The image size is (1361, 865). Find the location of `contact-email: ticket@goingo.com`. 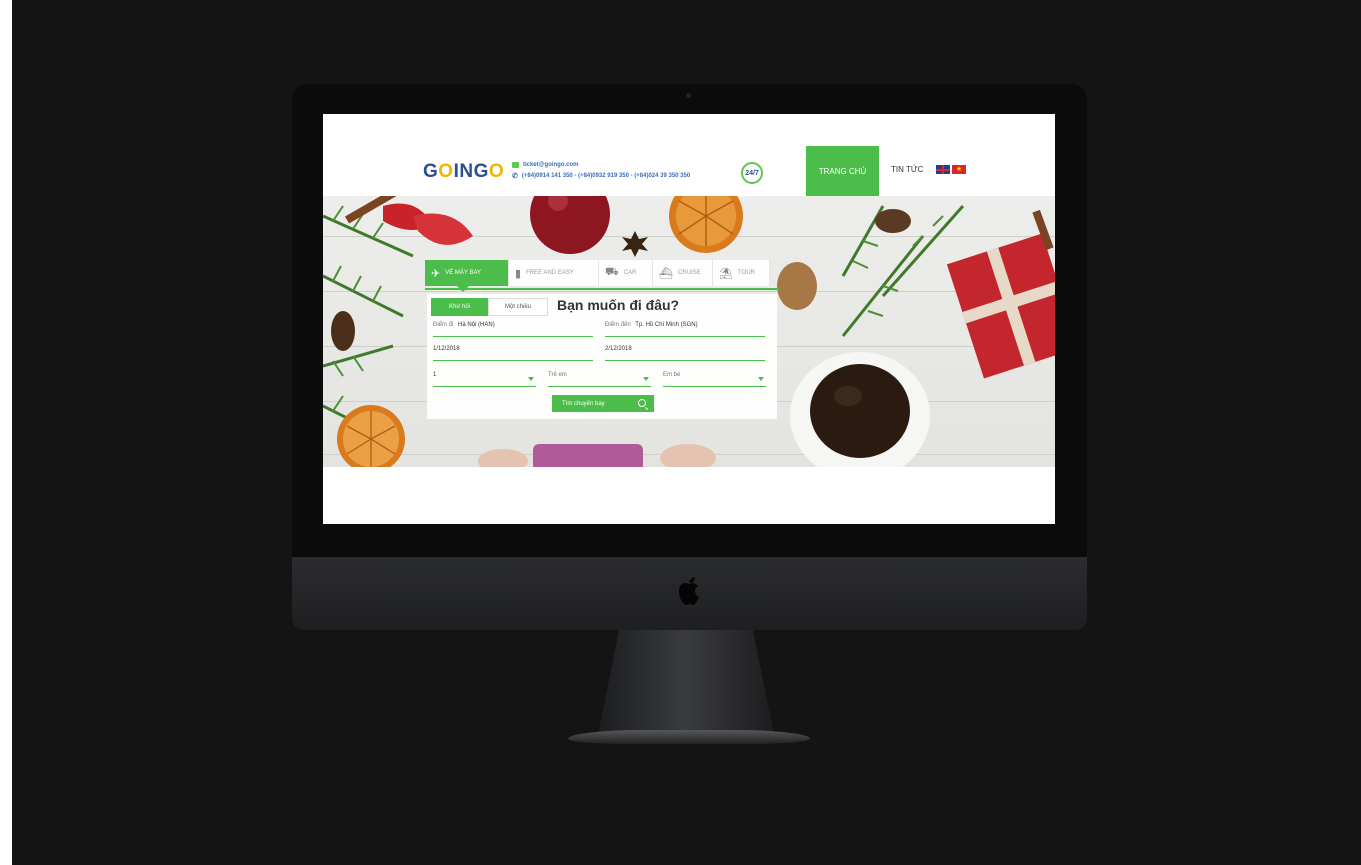

contact-email: ticket@goingo.com is located at coordinates (551, 165).